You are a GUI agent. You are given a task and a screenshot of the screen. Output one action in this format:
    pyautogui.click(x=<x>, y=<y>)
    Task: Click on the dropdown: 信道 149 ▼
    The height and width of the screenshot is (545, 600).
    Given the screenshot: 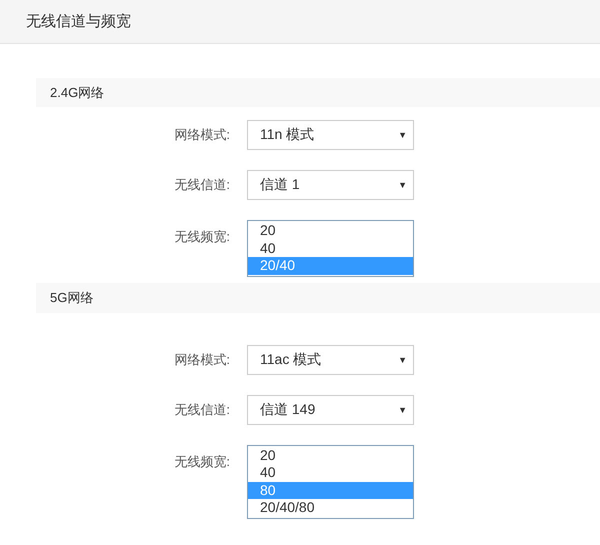 What is the action you would take?
    pyautogui.click(x=330, y=409)
    